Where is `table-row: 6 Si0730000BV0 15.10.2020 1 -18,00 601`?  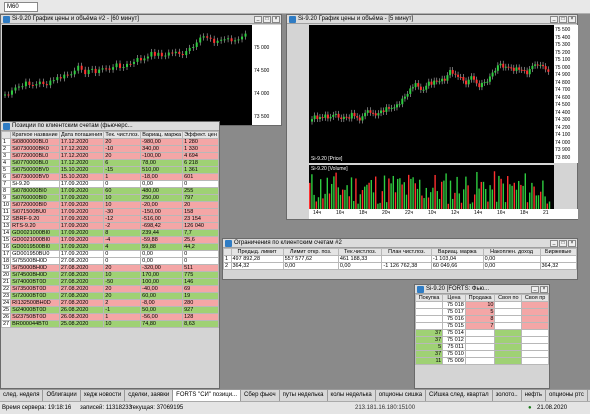 table-row: 6 Si0730000BV0 15.10.2020 1 -18,00 601 is located at coordinates (109, 177).